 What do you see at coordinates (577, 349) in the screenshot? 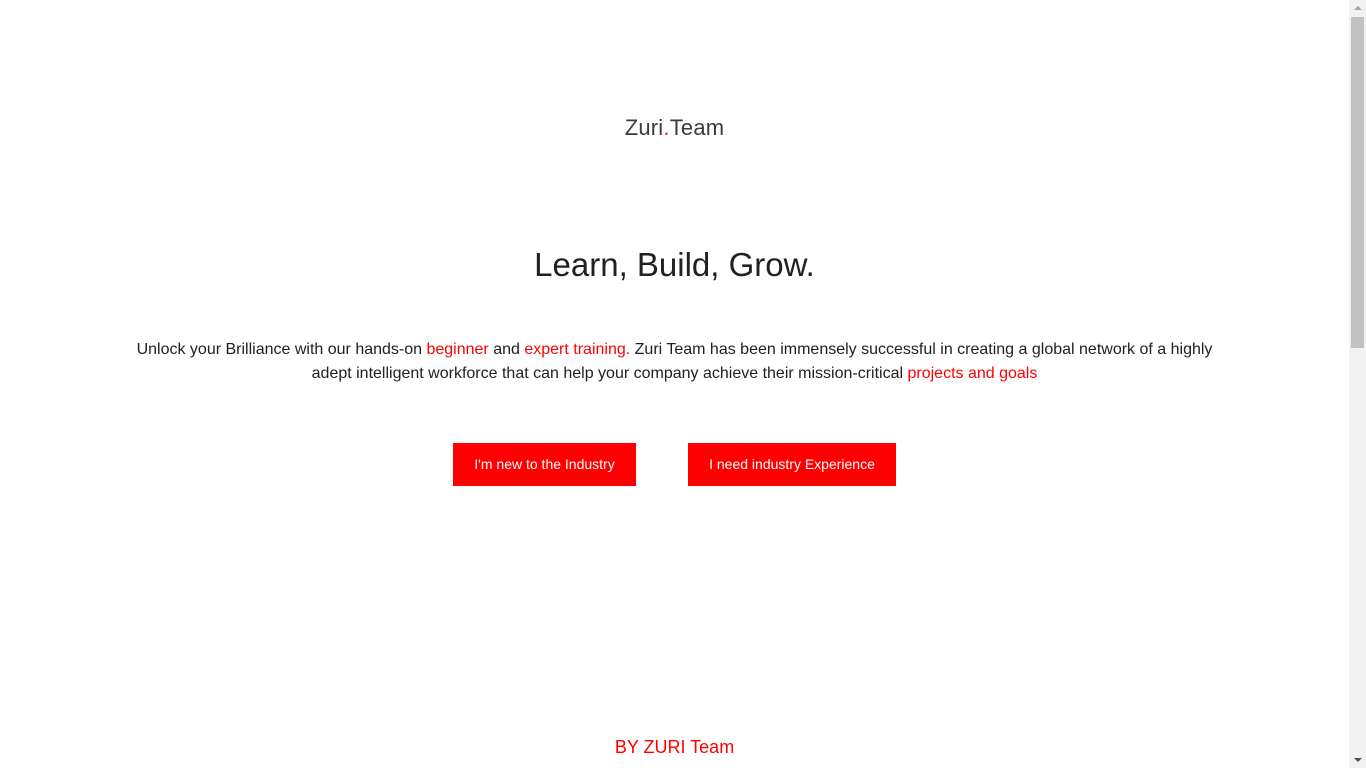
I see `expert-training-link: expert training.` at bounding box center [577, 349].